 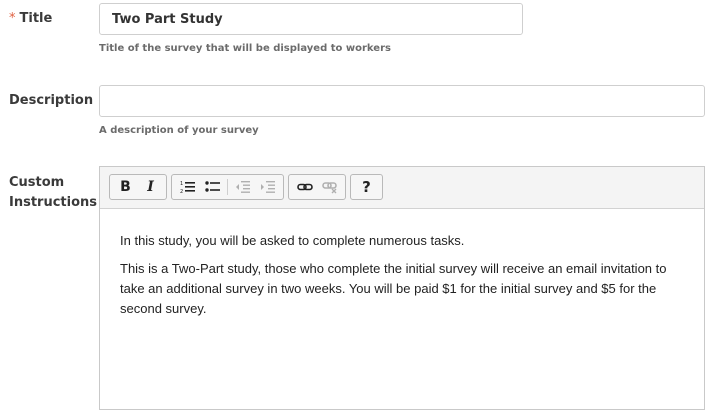 I want to click on toolbar-separator, so click(x=227, y=187).